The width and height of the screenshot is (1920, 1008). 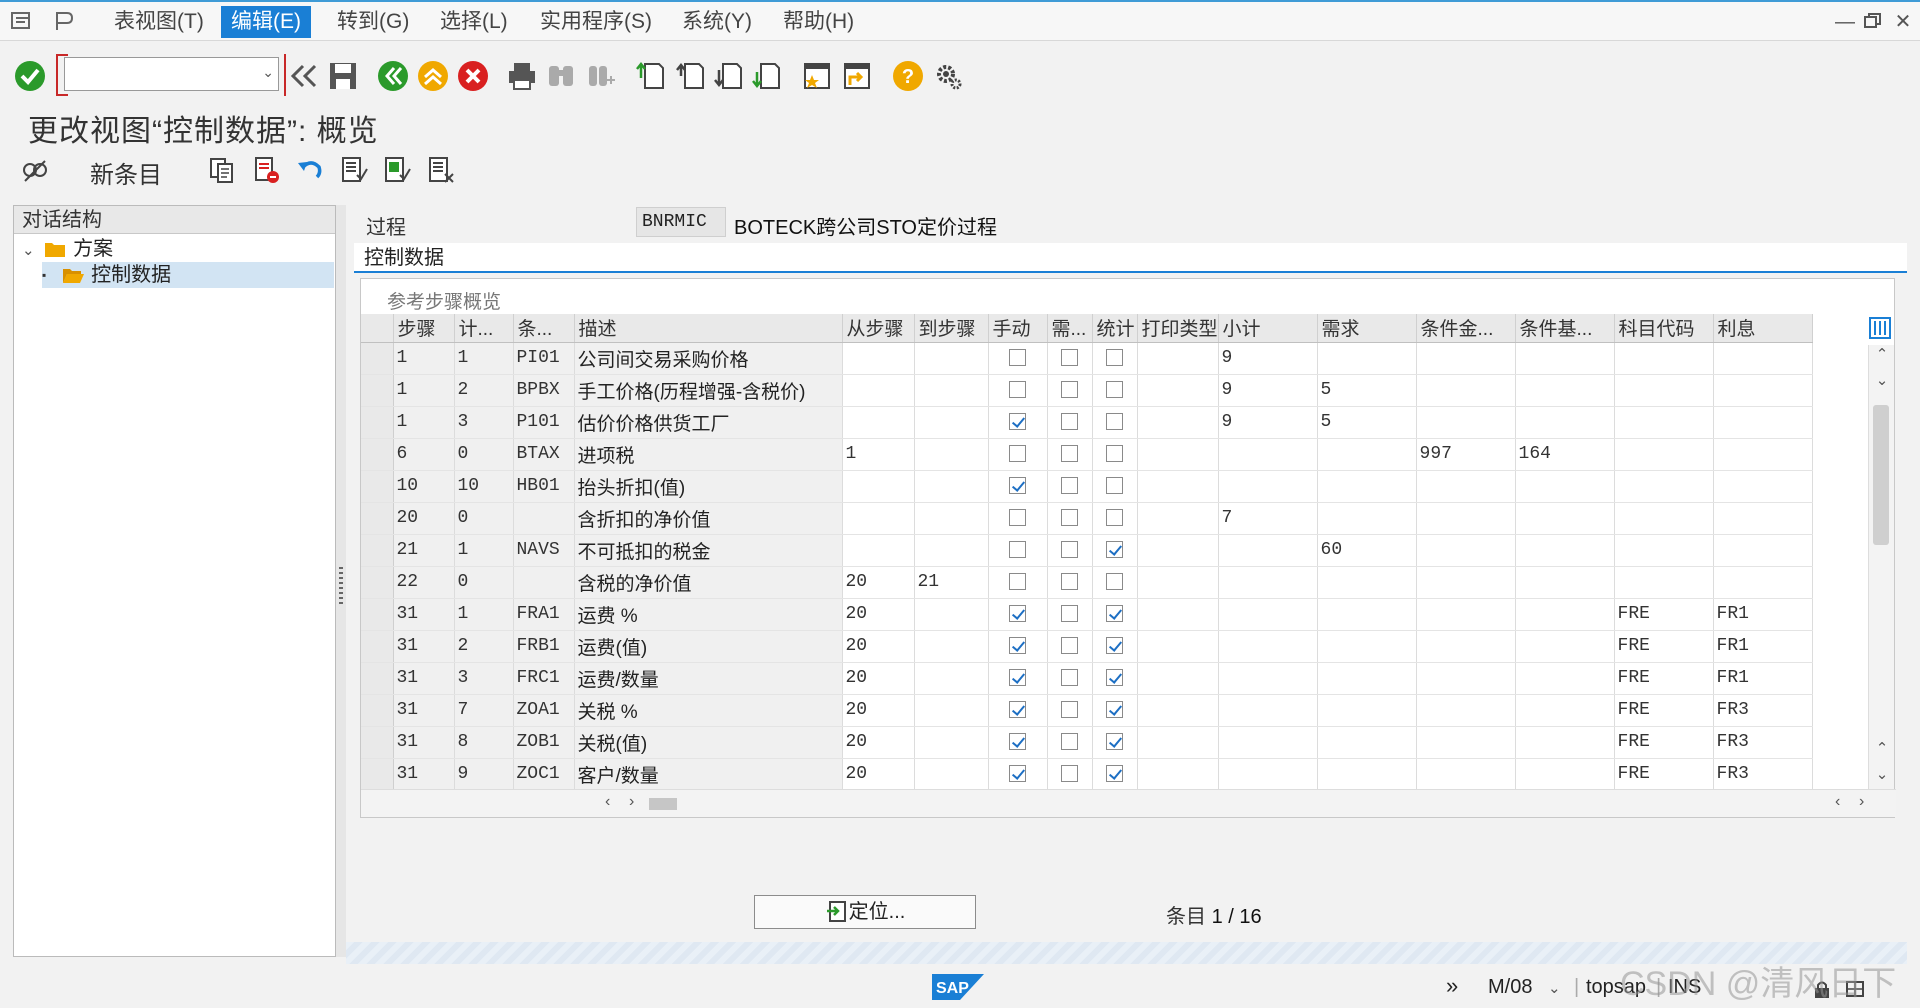 I want to click on tree-node-control-data: ▪ 控制数据, so click(x=188, y=275).